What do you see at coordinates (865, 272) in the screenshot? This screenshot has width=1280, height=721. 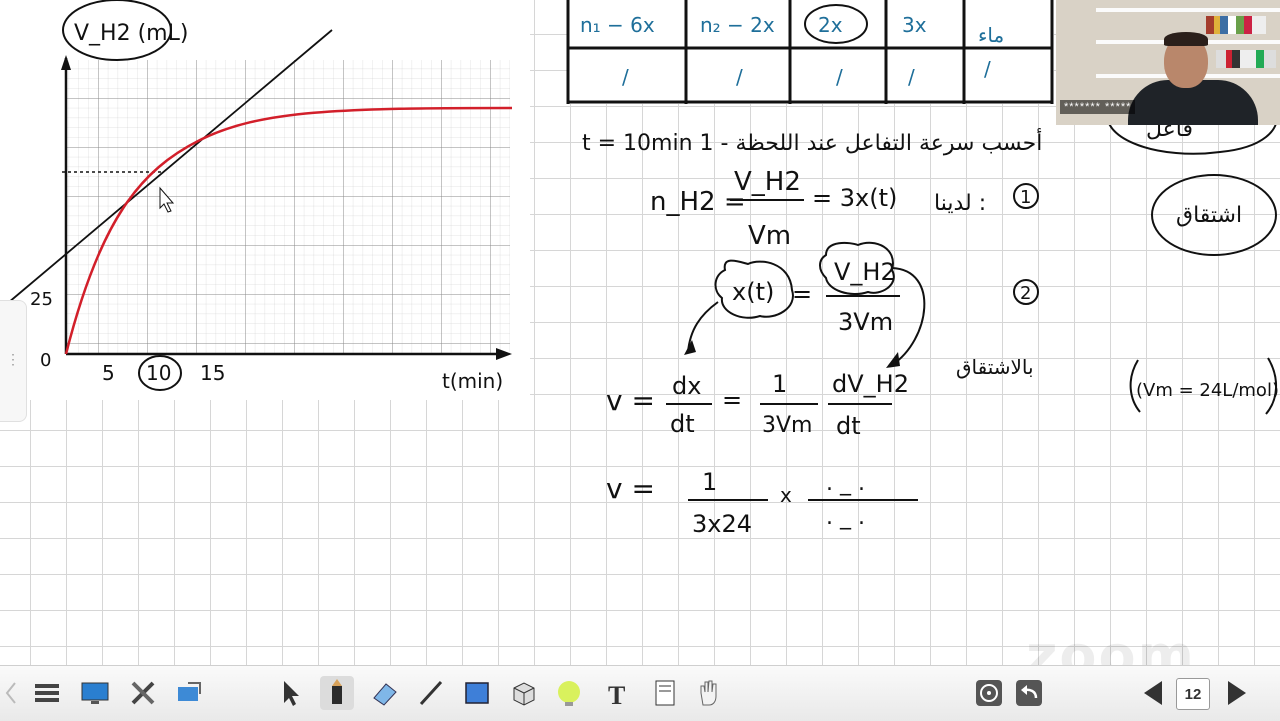 I see `vh2-text: V_H2` at bounding box center [865, 272].